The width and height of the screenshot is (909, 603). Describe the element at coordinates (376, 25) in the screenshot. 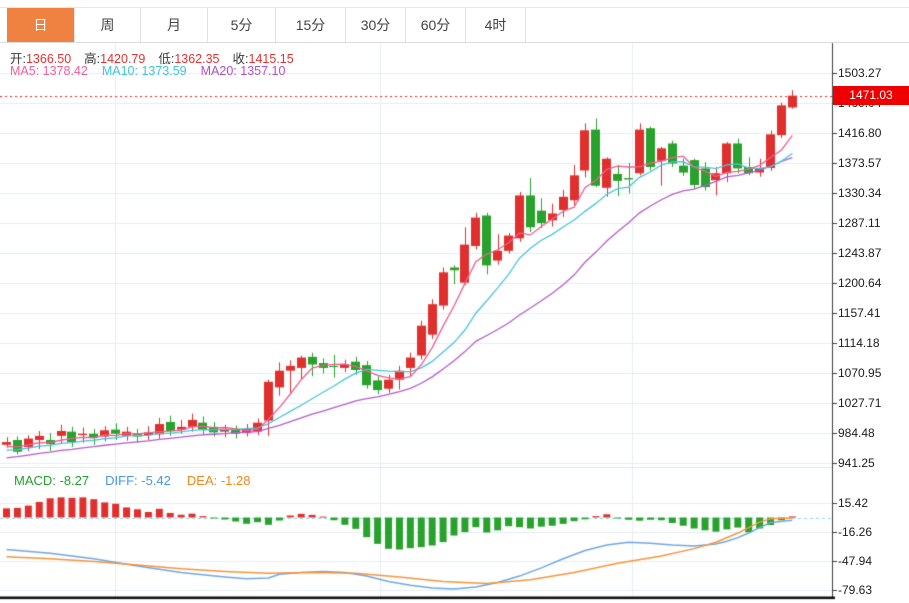

I see `tab-30min: 30分` at that location.